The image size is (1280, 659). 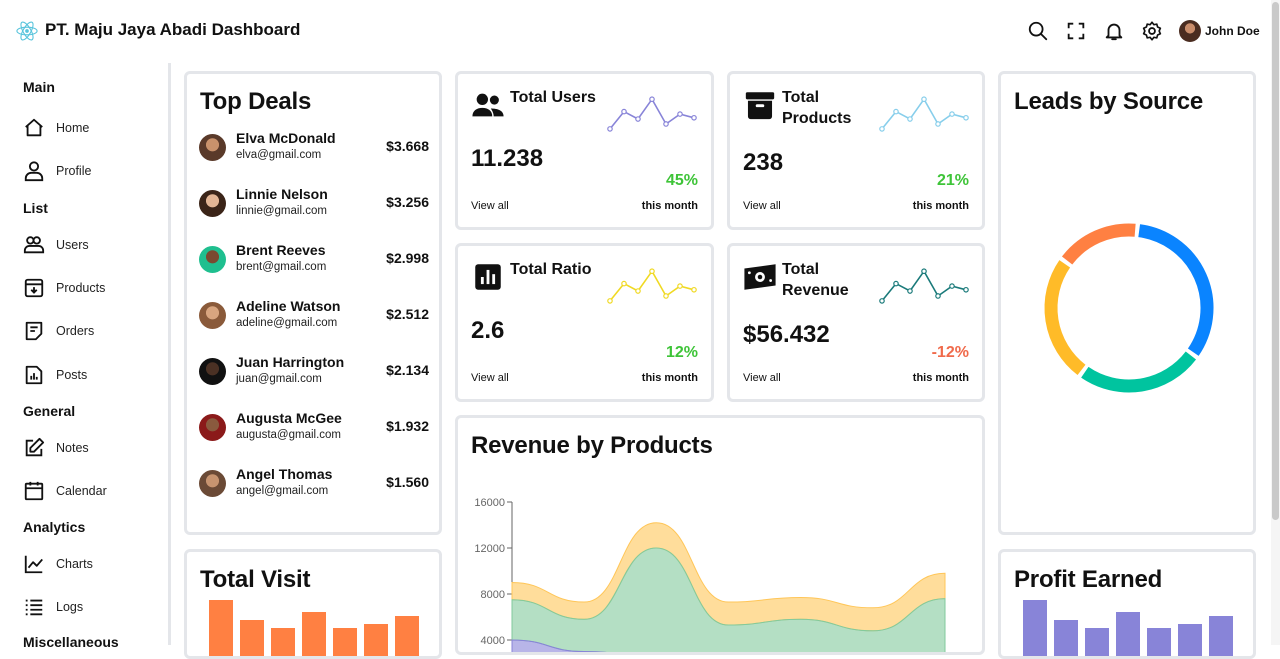 What do you see at coordinates (652, 286) in the screenshot?
I see `ratio-sparkline` at bounding box center [652, 286].